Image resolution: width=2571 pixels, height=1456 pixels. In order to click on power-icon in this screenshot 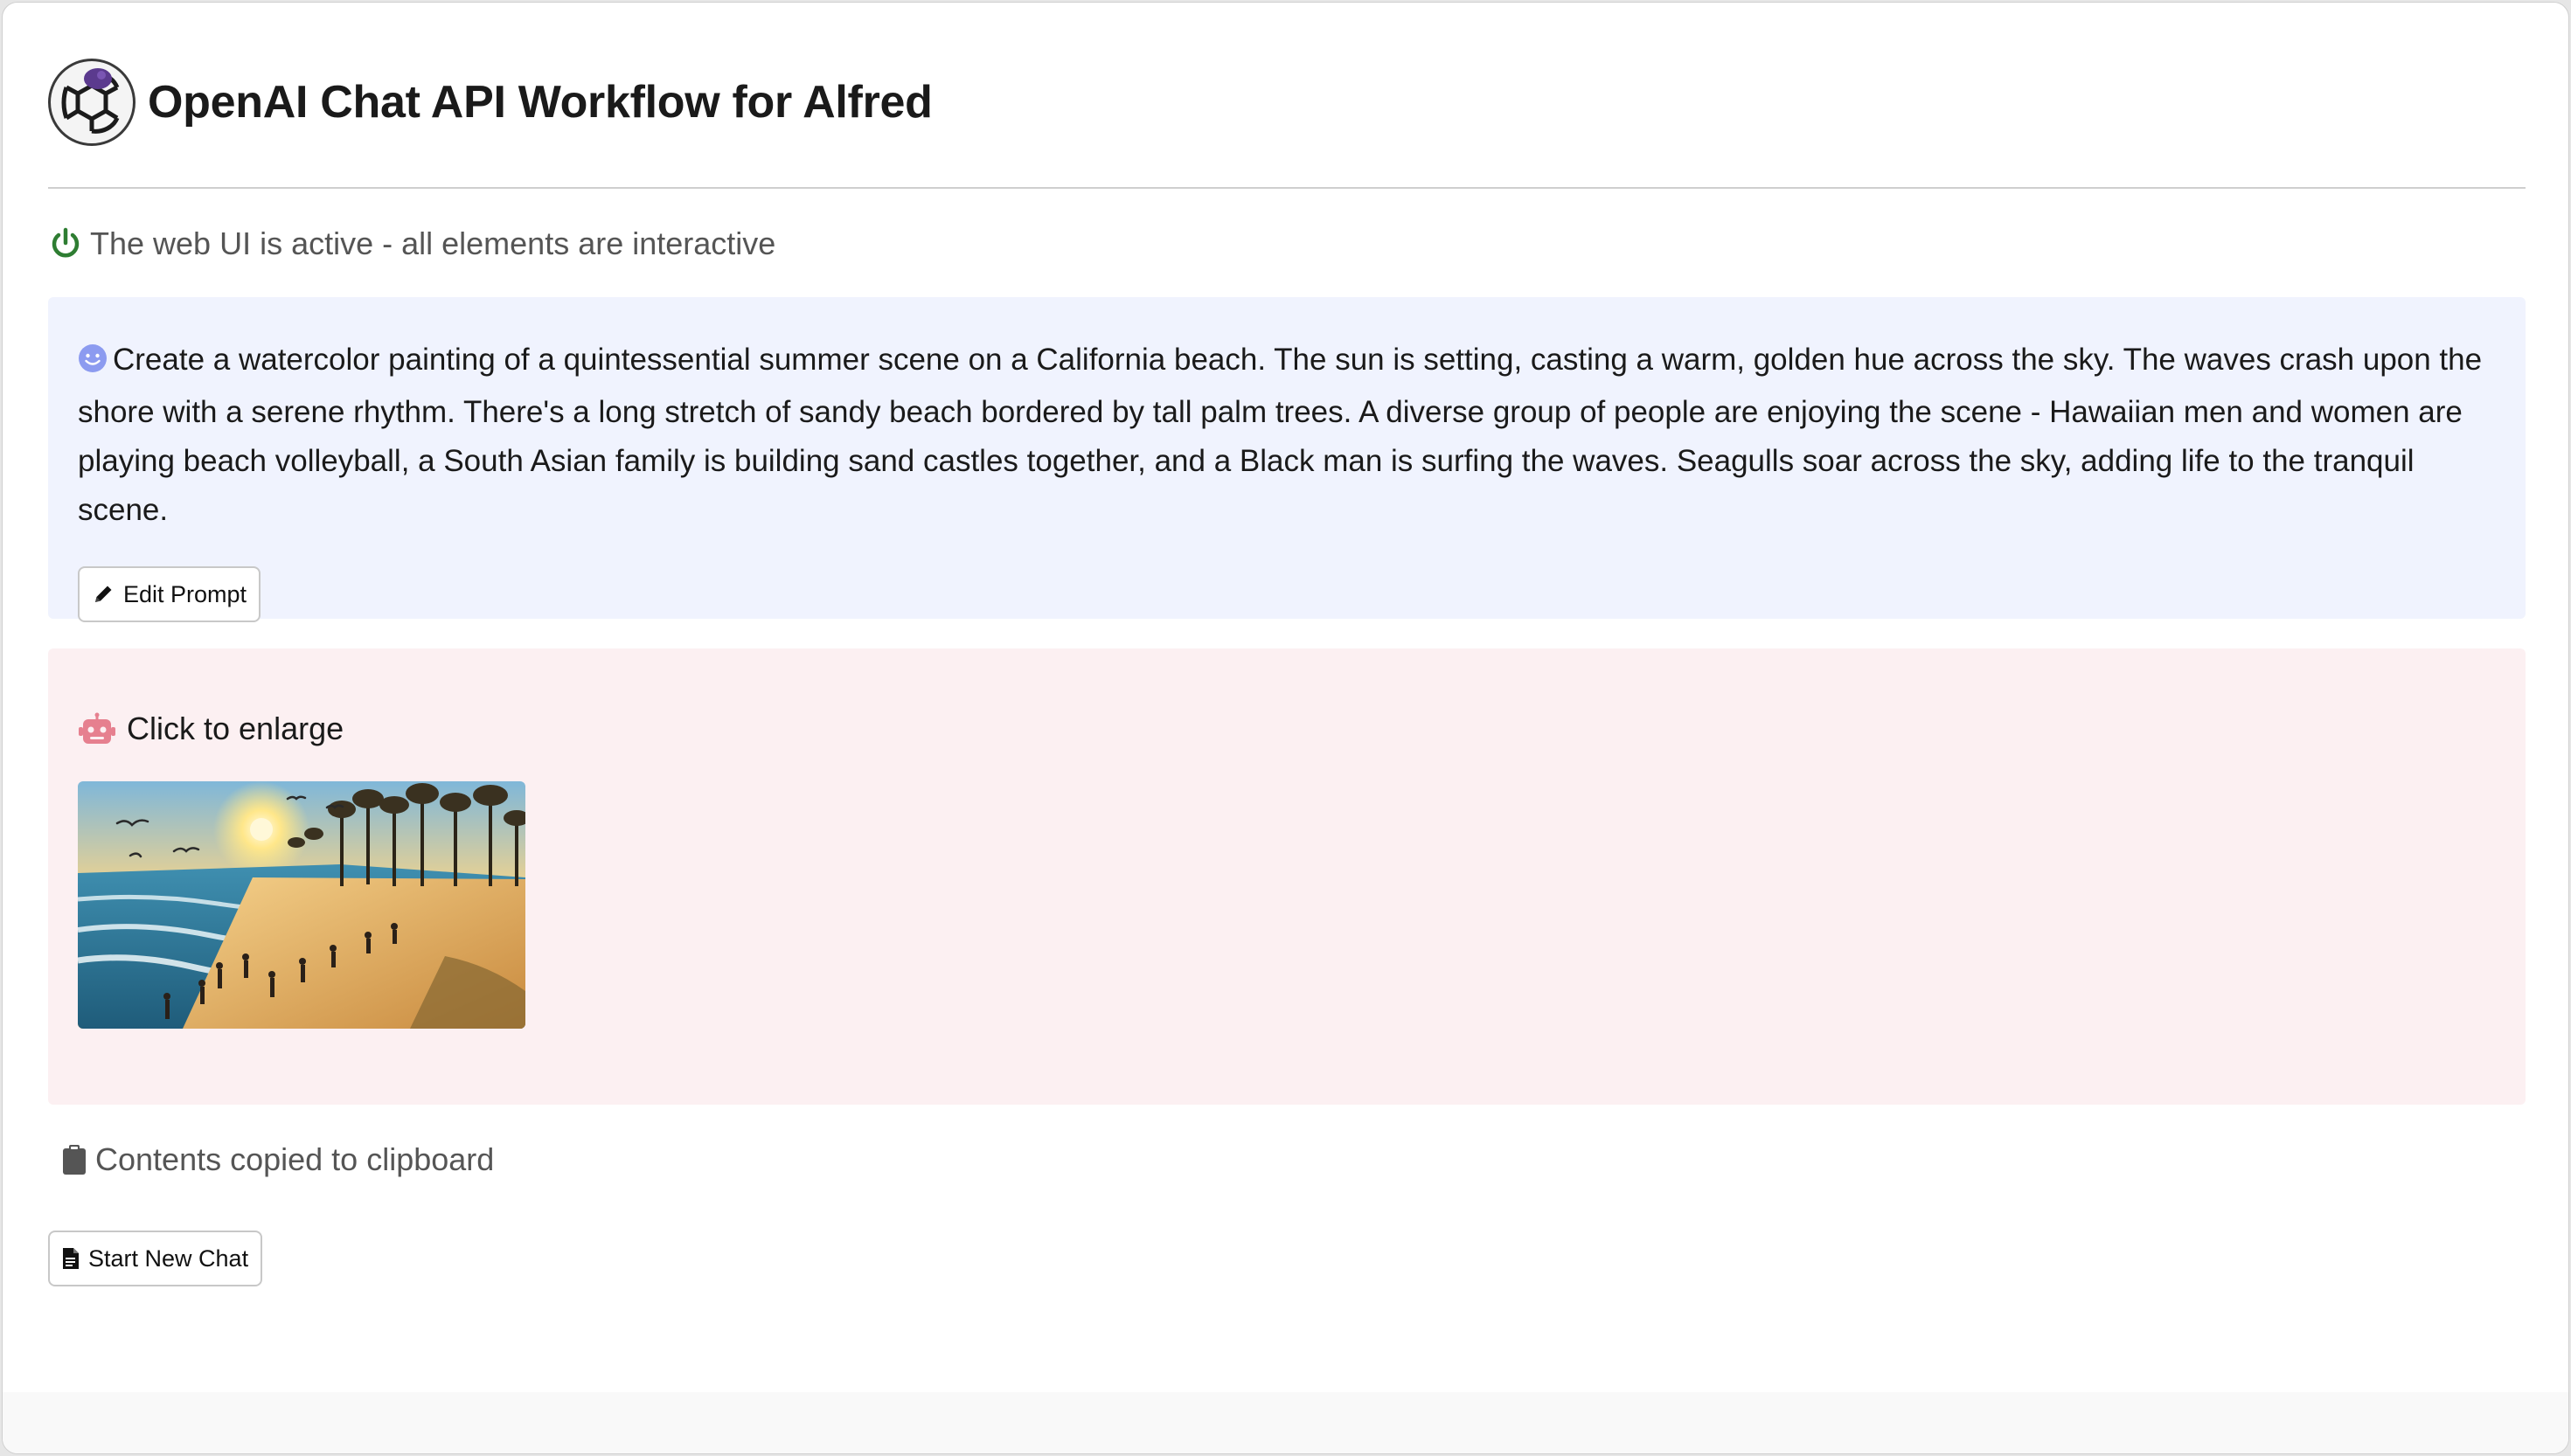, I will do `click(65, 243)`.